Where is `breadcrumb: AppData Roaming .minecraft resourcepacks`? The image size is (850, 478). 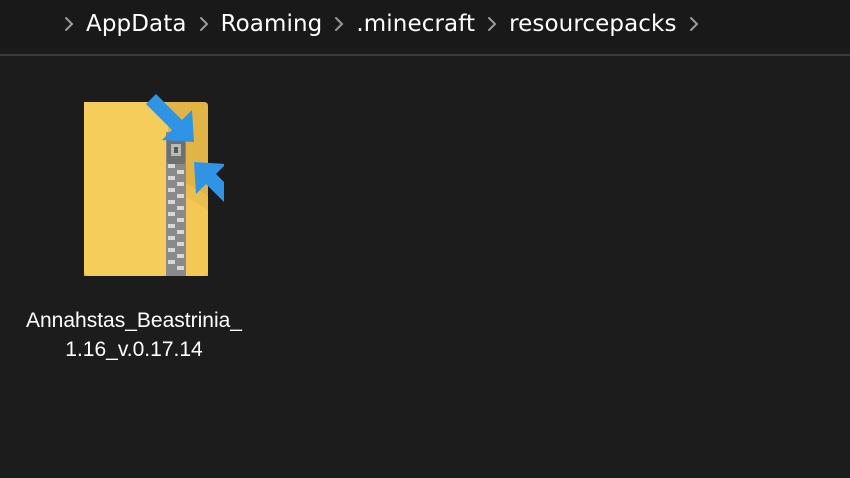
breadcrumb: AppData Roaming .minecraft resourcepacks is located at coordinates (425, 24).